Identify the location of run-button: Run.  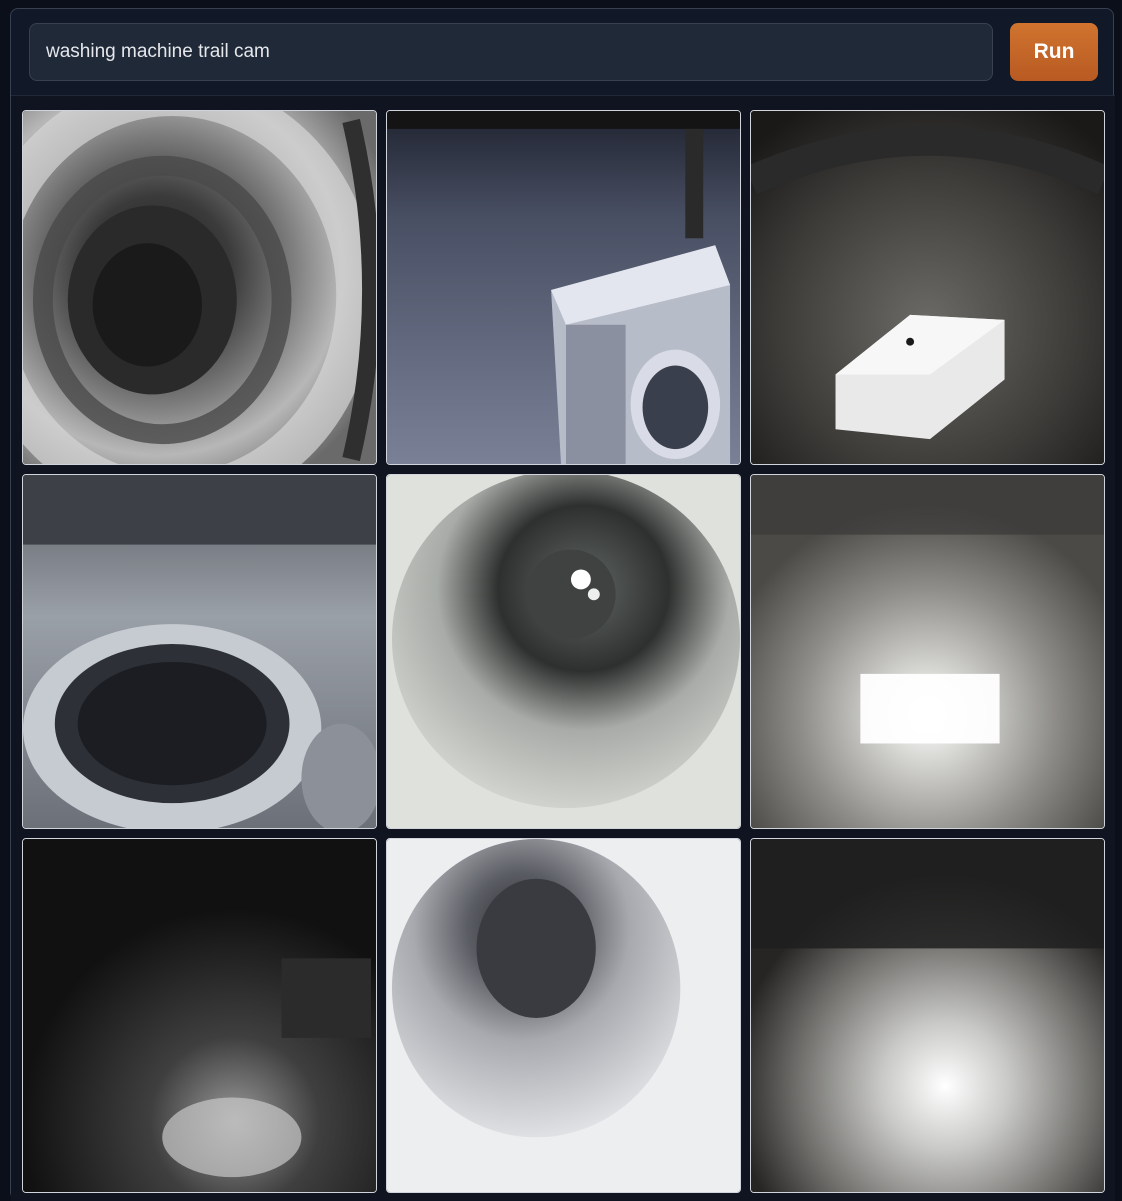
(1054, 52).